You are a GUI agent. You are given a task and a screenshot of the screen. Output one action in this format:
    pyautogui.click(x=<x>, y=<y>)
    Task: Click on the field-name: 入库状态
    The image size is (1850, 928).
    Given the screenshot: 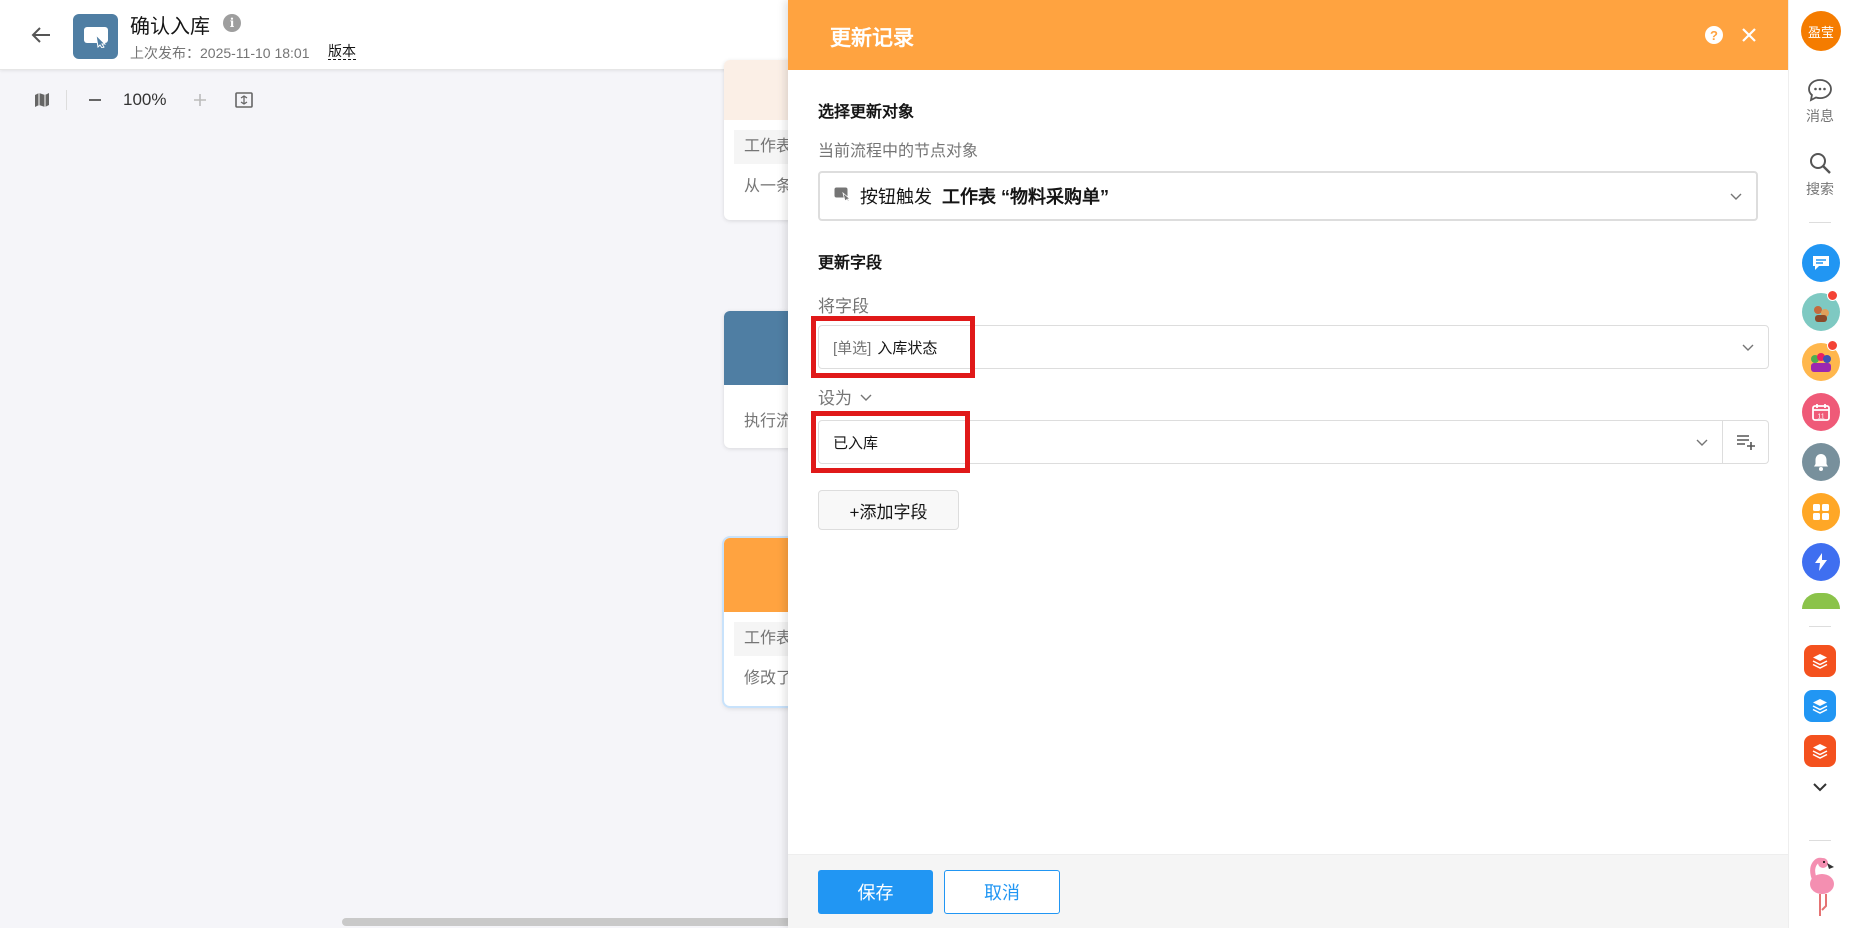 What is the action you would take?
    pyautogui.click(x=907, y=348)
    